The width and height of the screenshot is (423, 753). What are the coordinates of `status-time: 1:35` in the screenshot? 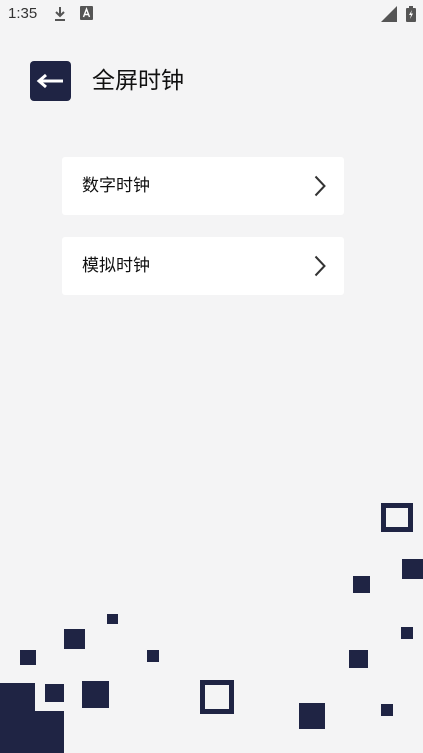 It's located at (23, 13).